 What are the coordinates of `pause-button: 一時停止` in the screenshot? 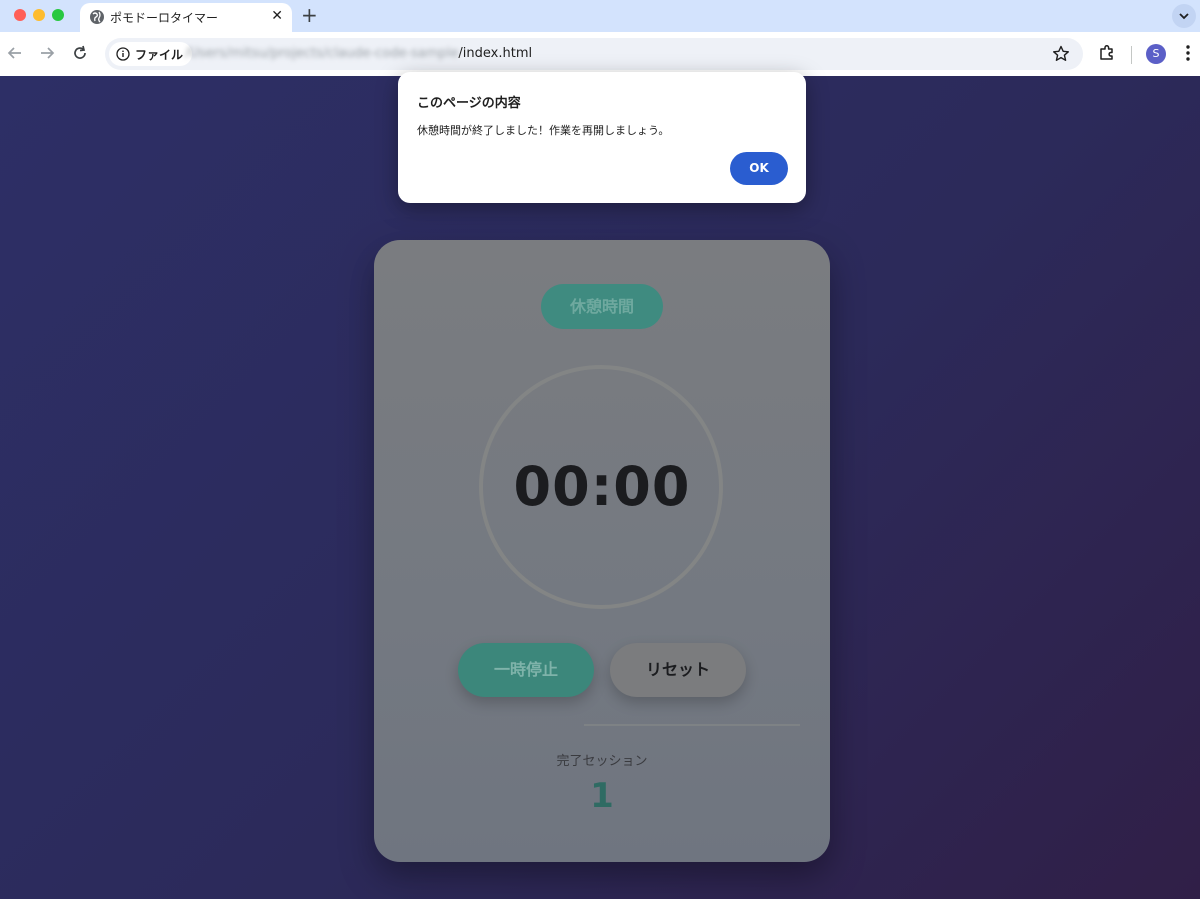 It's located at (526, 670).